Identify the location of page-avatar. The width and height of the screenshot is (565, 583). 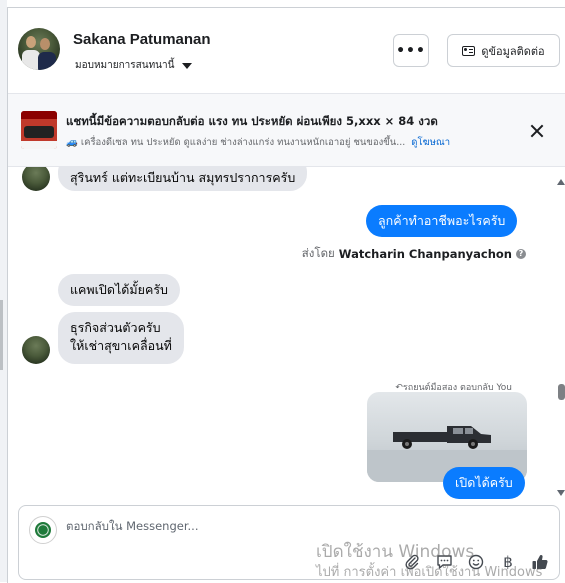
(43, 530).